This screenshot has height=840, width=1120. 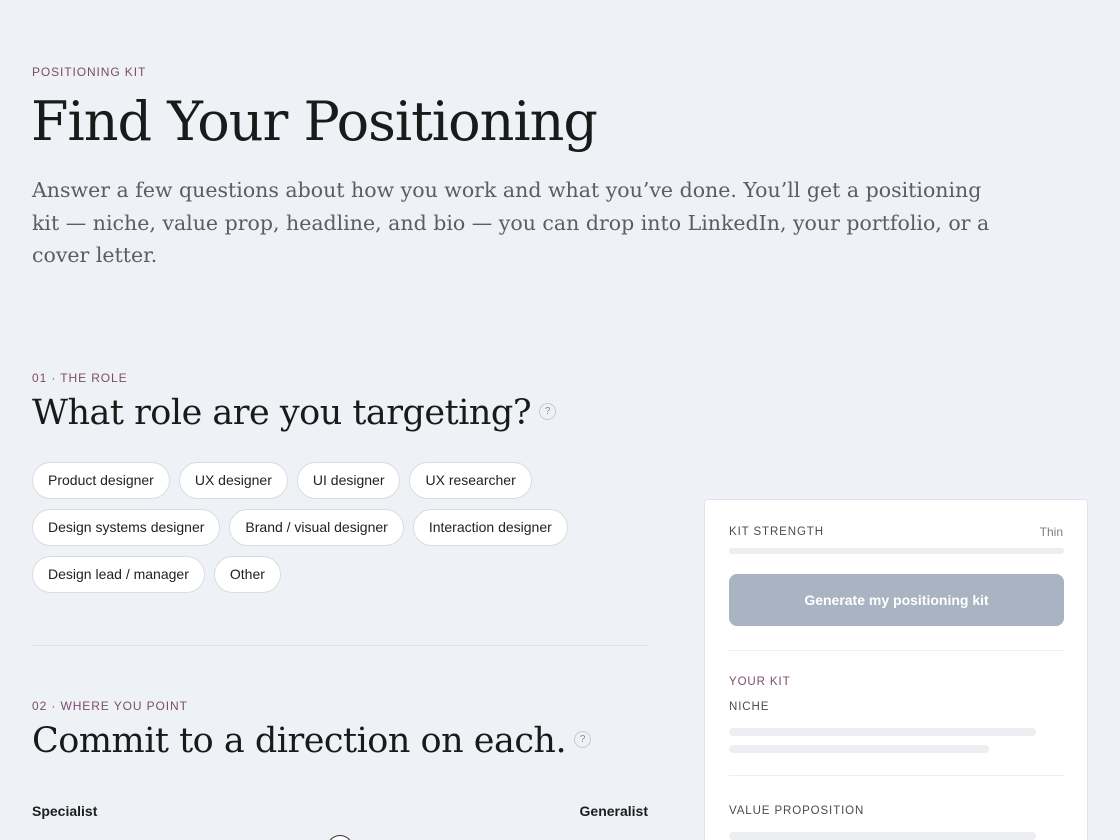 I want to click on value-proposition-skeleton-line, so click(x=882, y=836).